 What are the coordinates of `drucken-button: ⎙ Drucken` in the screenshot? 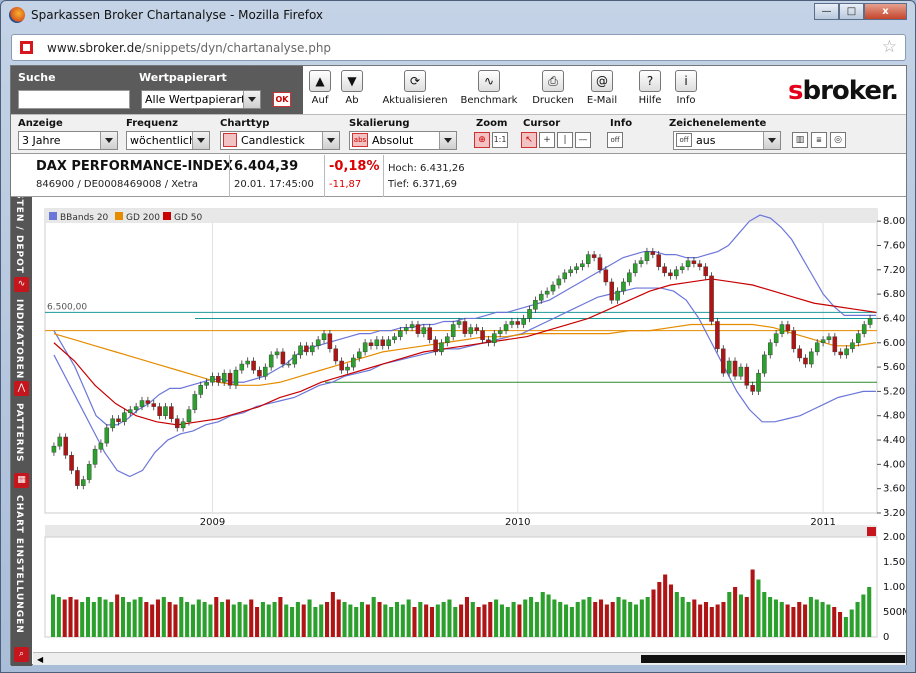 It's located at (553, 88).